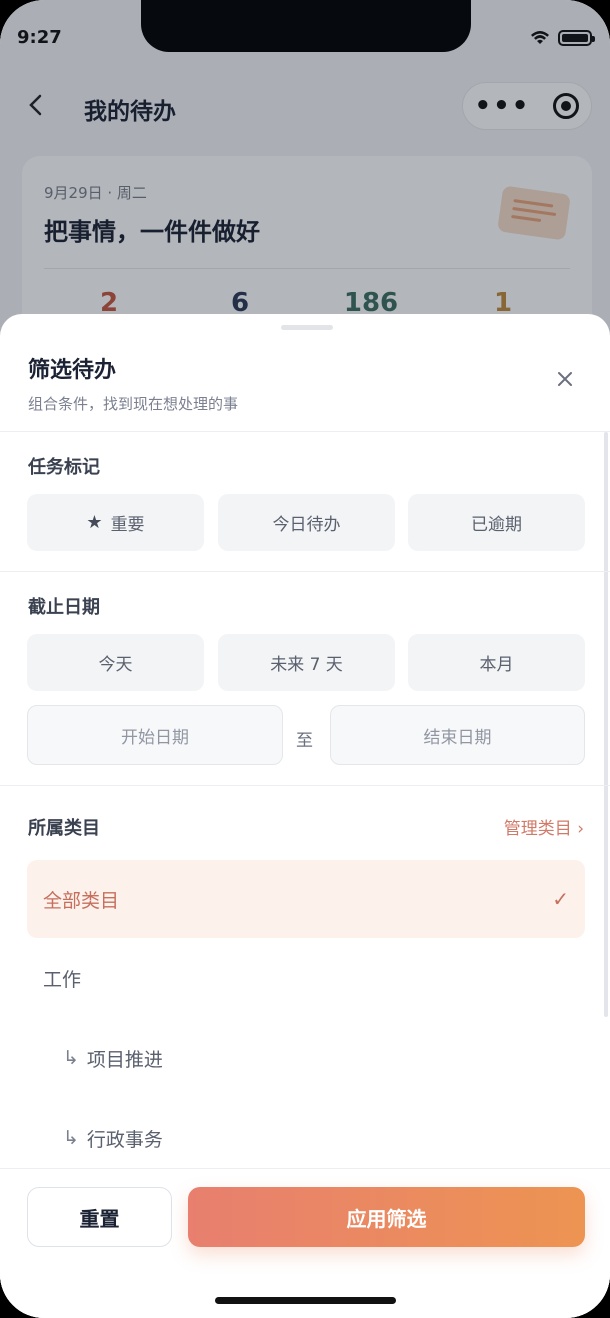  Describe the element at coordinates (307, 327) in the screenshot. I see `sheet-handle` at that location.